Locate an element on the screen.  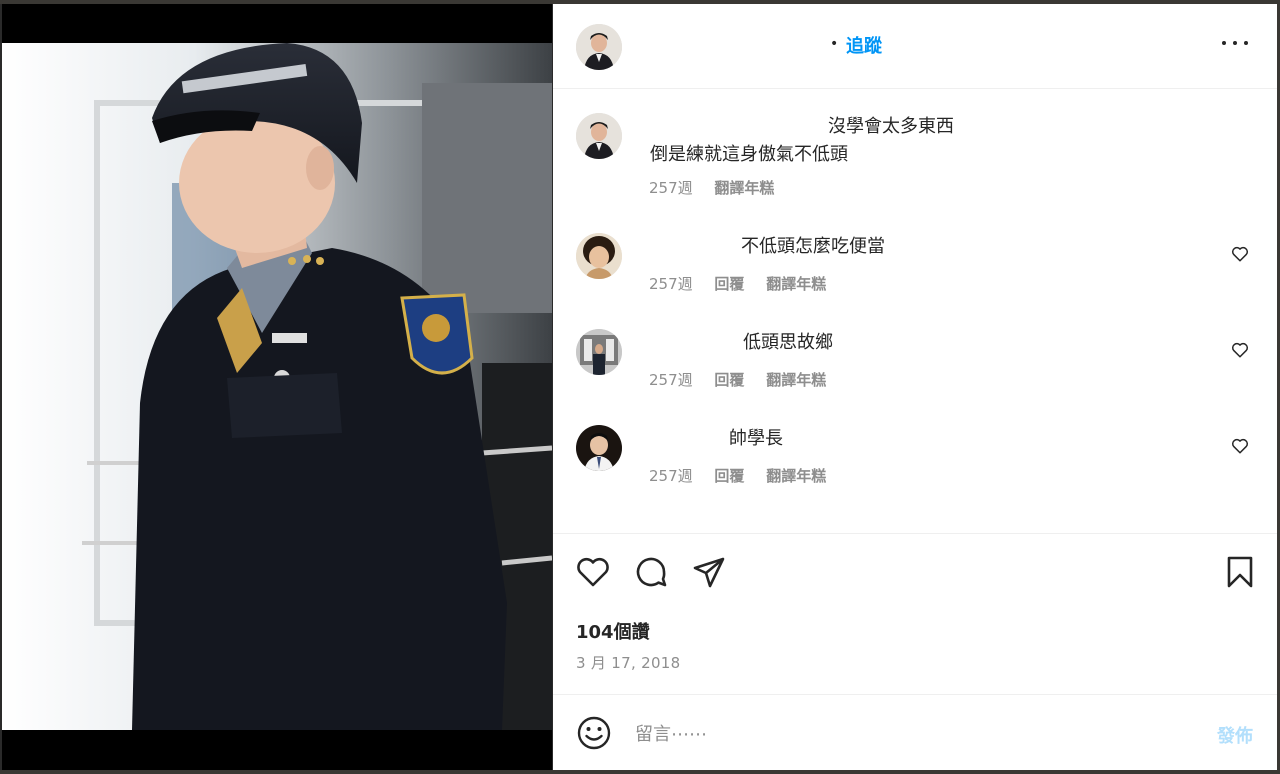
comment-composer: 發佈 is located at coordinates (915, 732).